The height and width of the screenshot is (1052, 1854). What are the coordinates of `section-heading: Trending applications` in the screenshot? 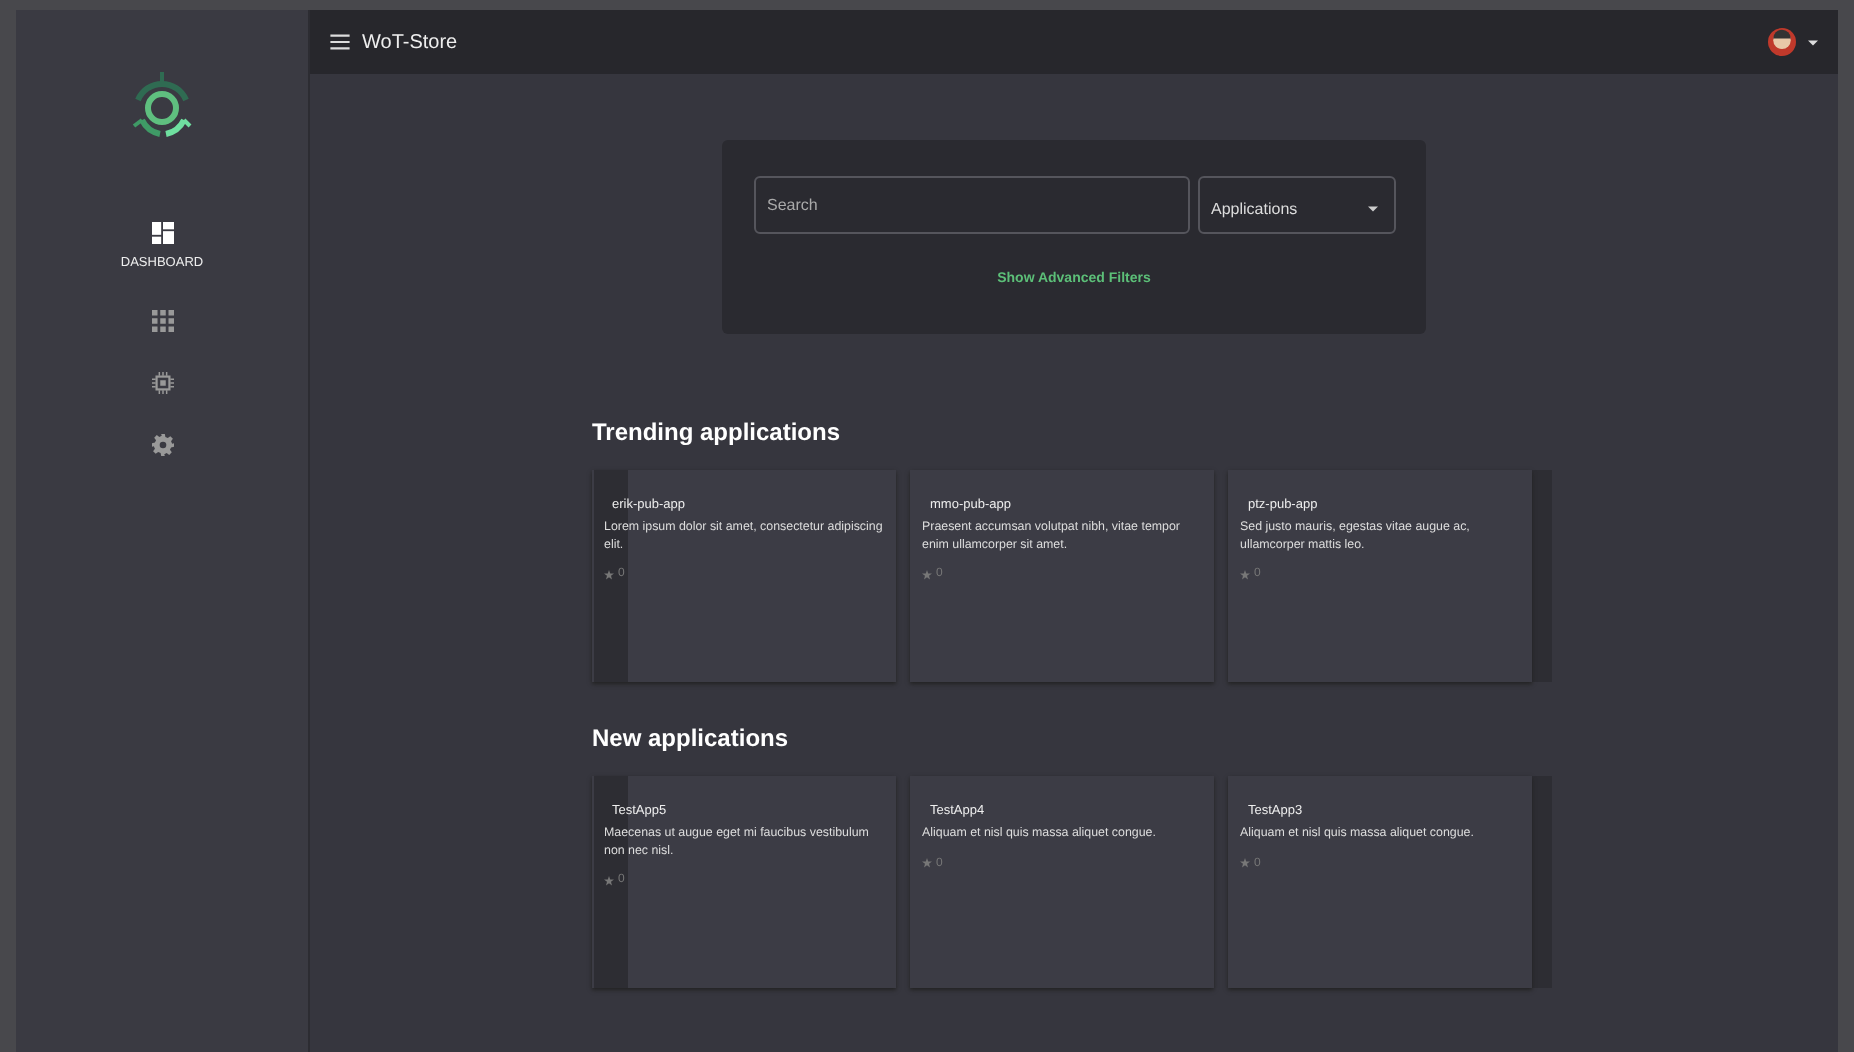 It's located at (717, 432).